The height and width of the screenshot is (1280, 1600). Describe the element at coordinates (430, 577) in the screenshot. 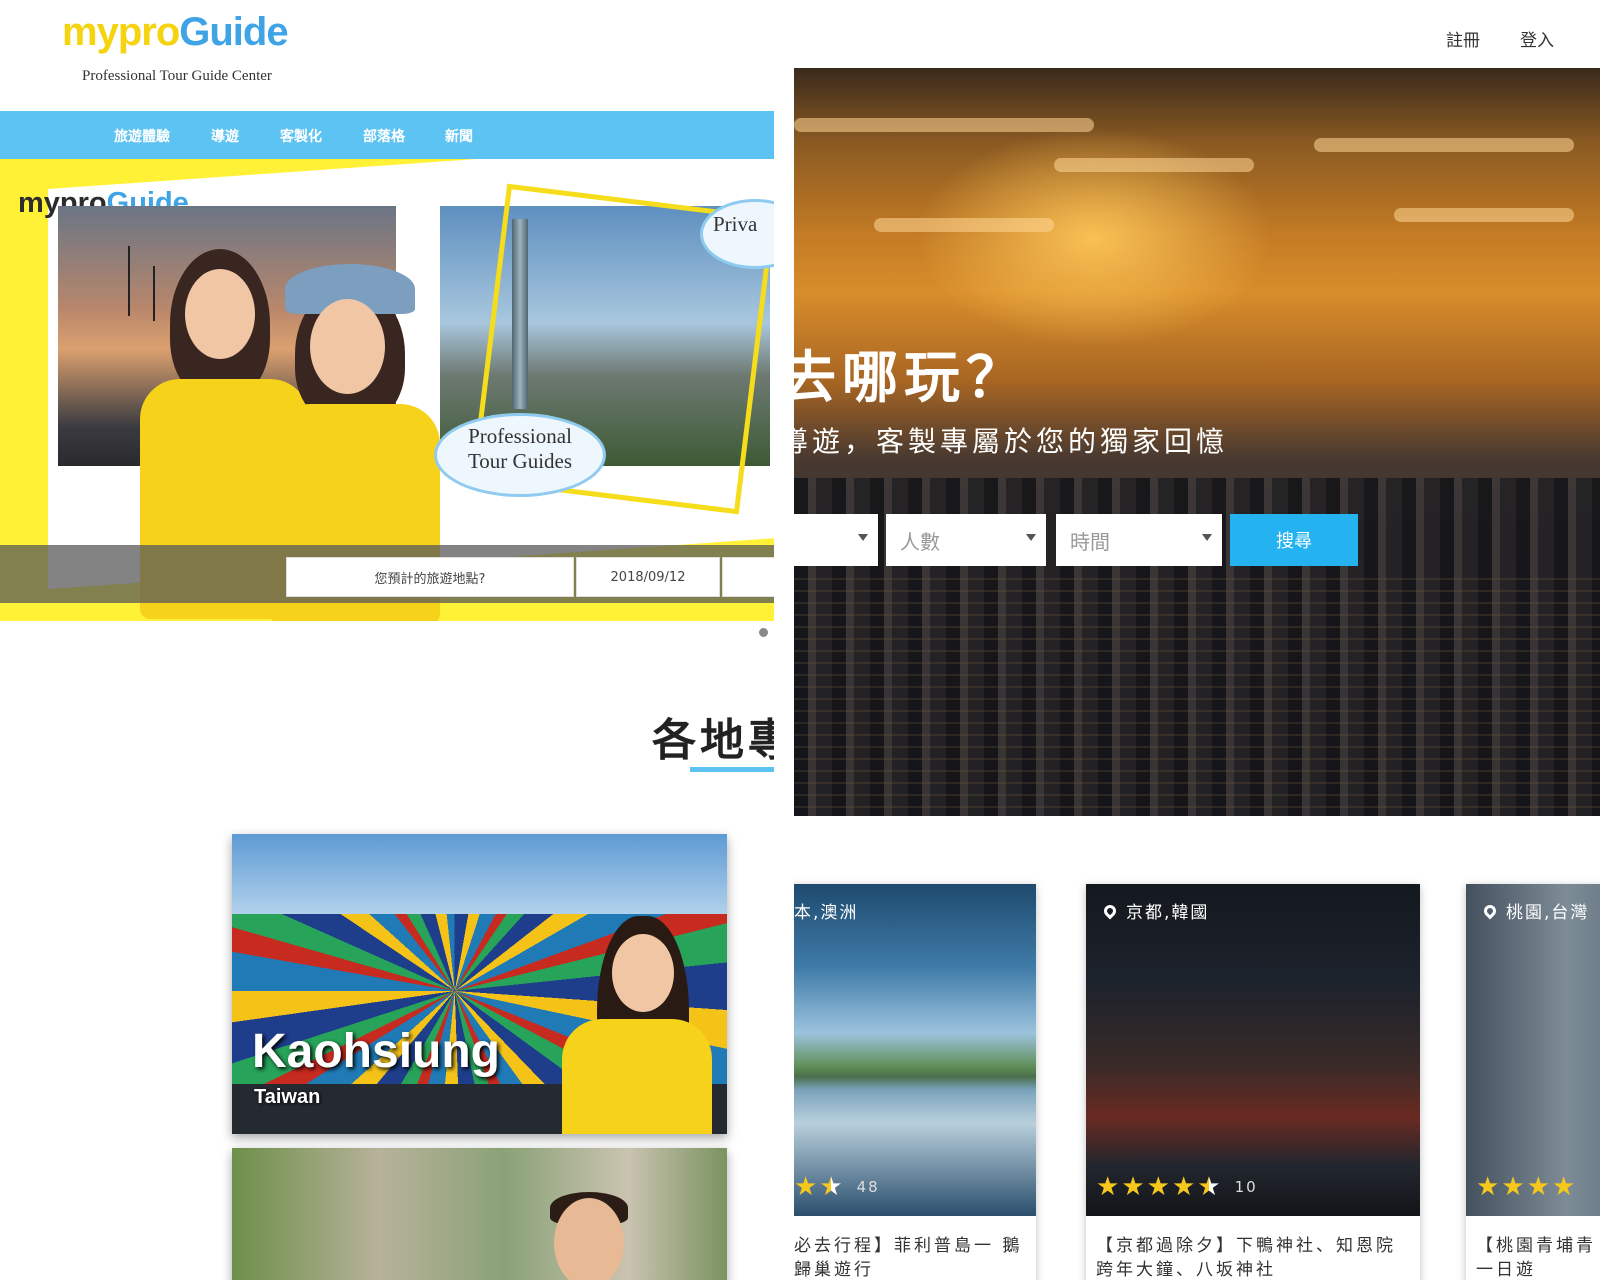

I see `destination-input: 您預計的旅遊地點?` at that location.